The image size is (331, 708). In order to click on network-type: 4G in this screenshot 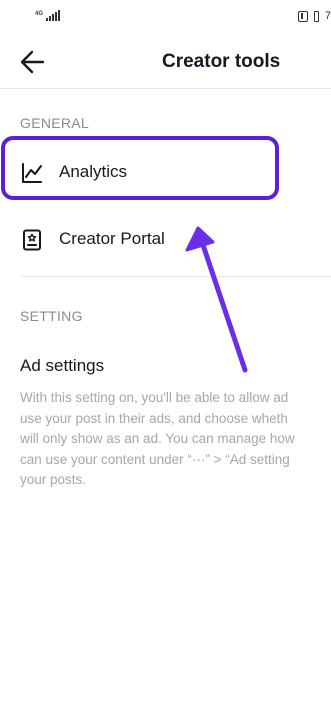, I will do `click(39, 14)`.